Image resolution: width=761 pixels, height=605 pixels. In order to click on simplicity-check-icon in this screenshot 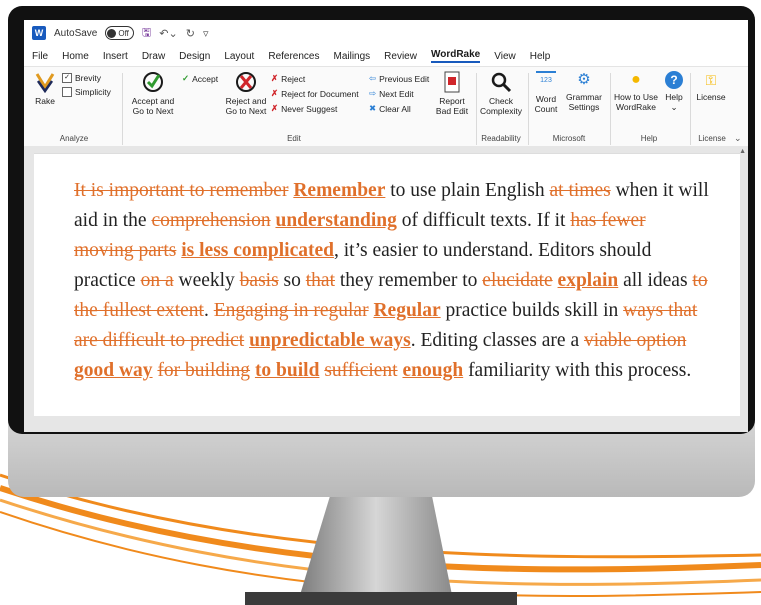, I will do `click(67, 92)`.